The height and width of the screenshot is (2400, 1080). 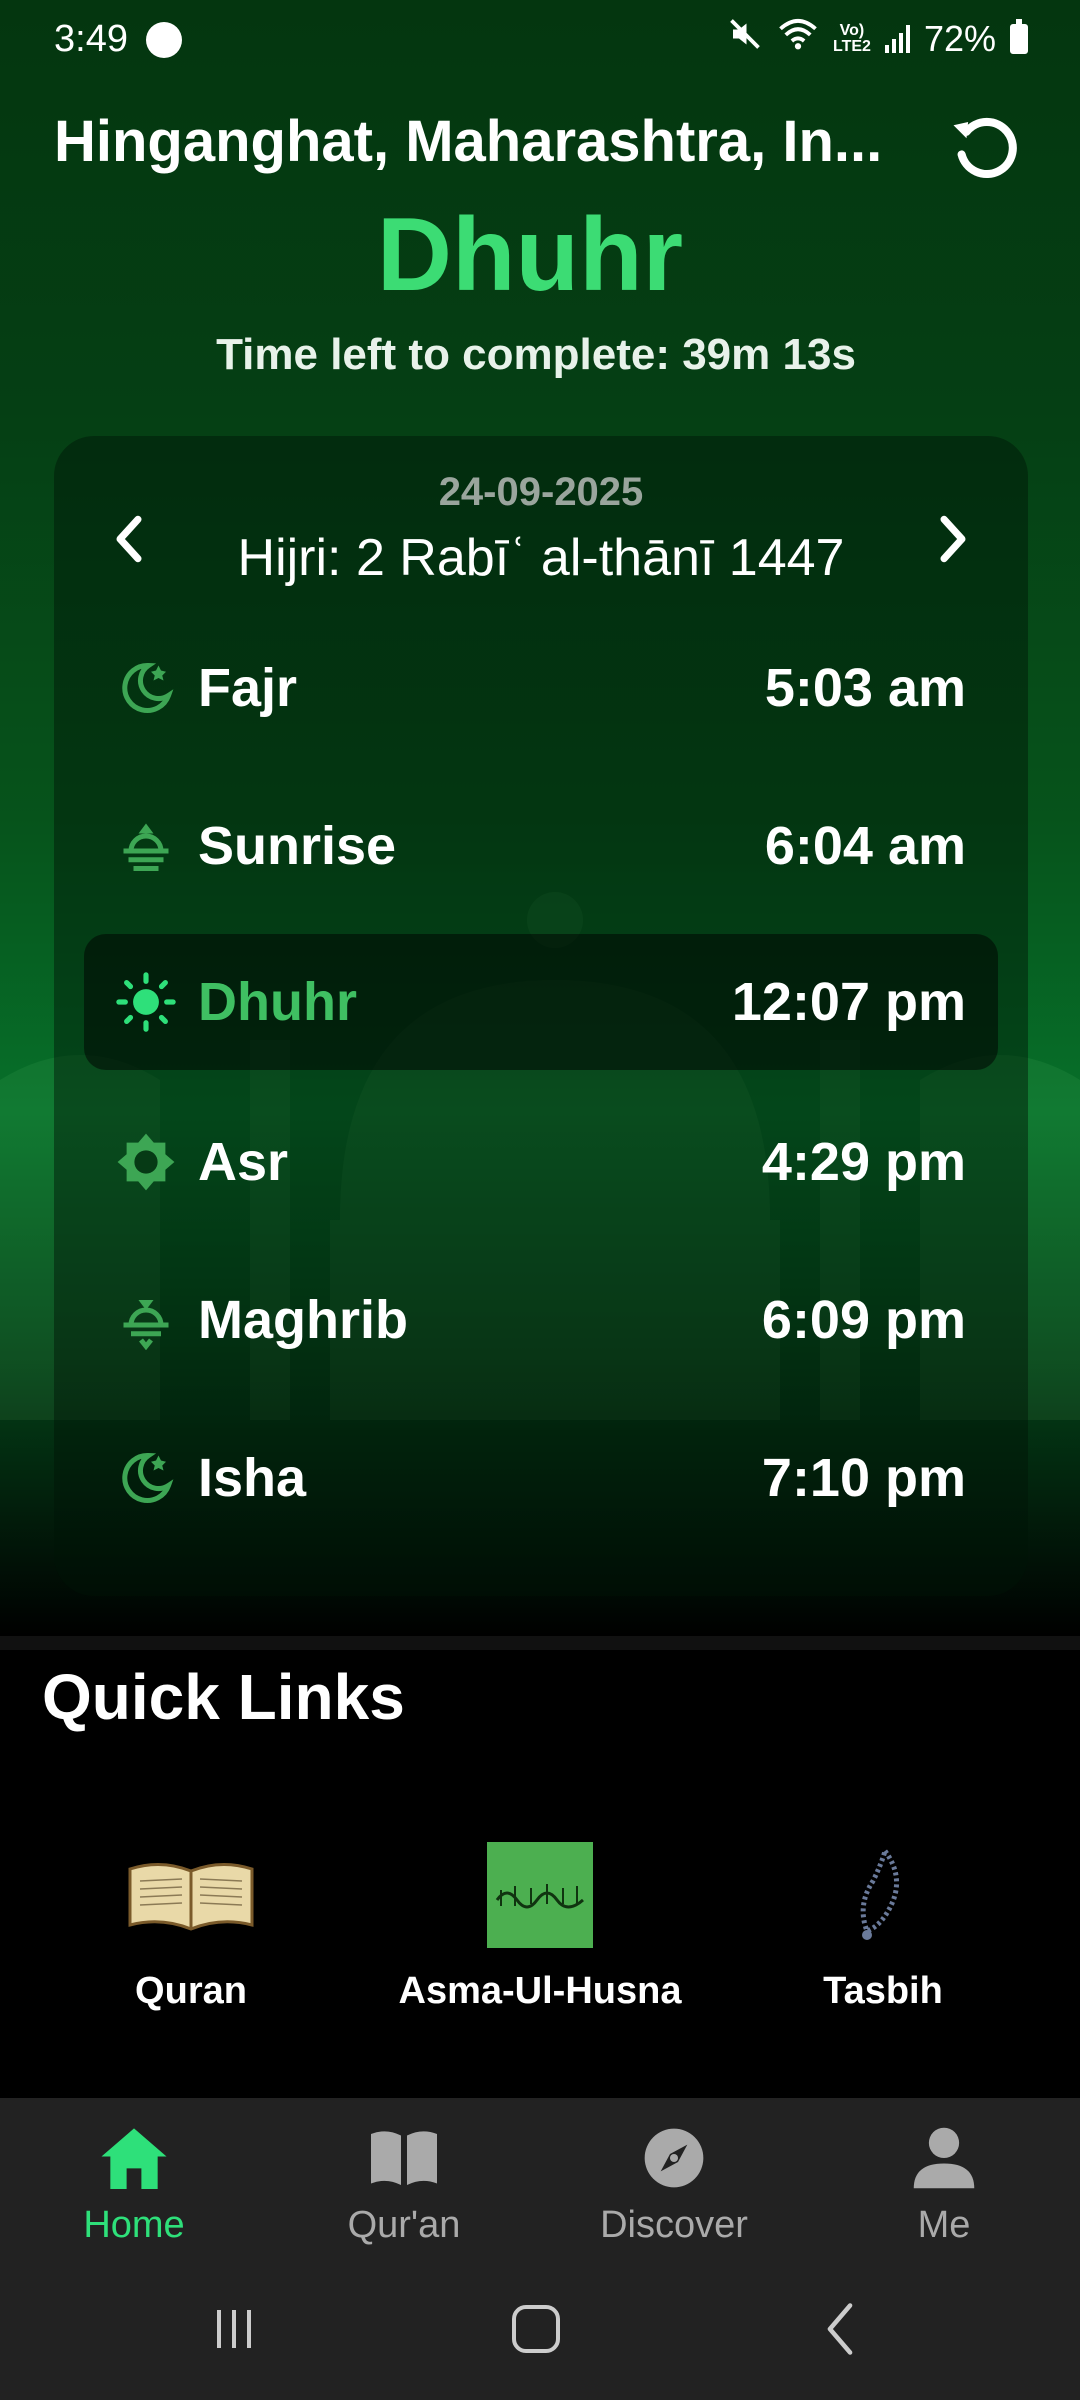 What do you see at coordinates (848, 1002) in the screenshot?
I see `prayer-time: 12:07 pm` at bounding box center [848, 1002].